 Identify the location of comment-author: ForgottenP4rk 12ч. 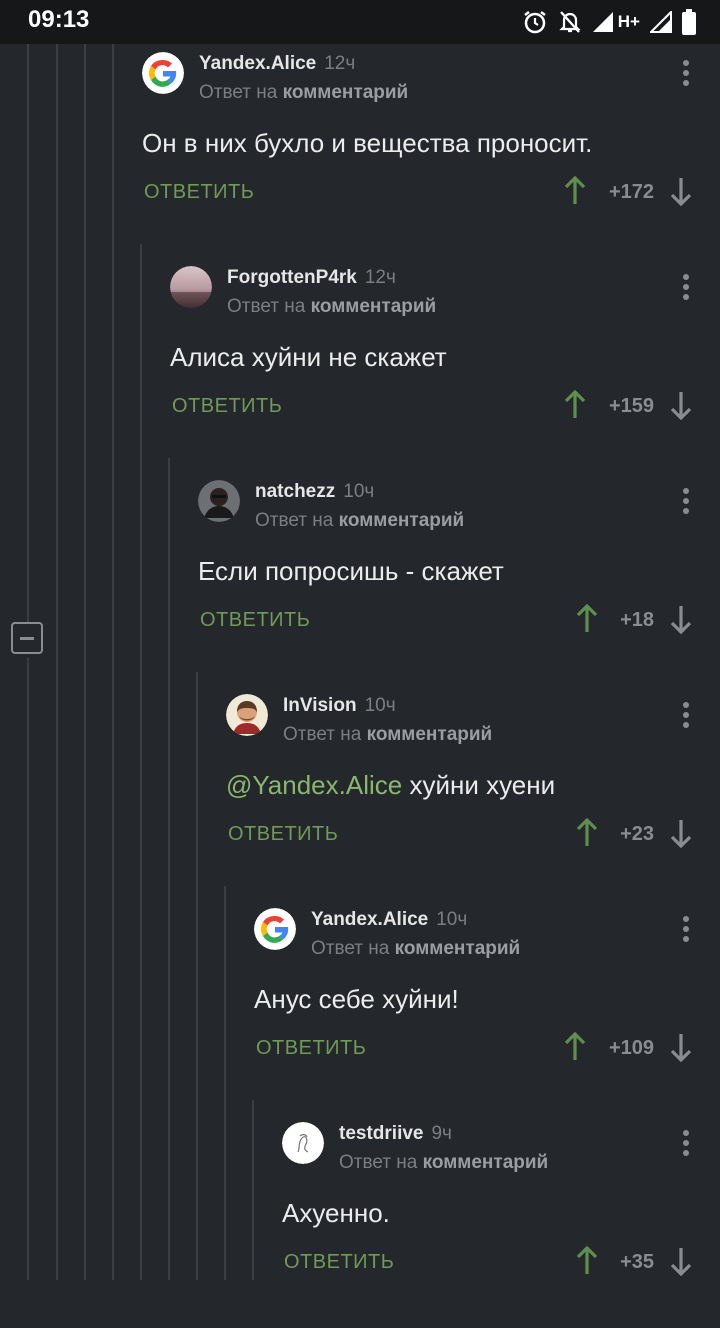
(311, 278).